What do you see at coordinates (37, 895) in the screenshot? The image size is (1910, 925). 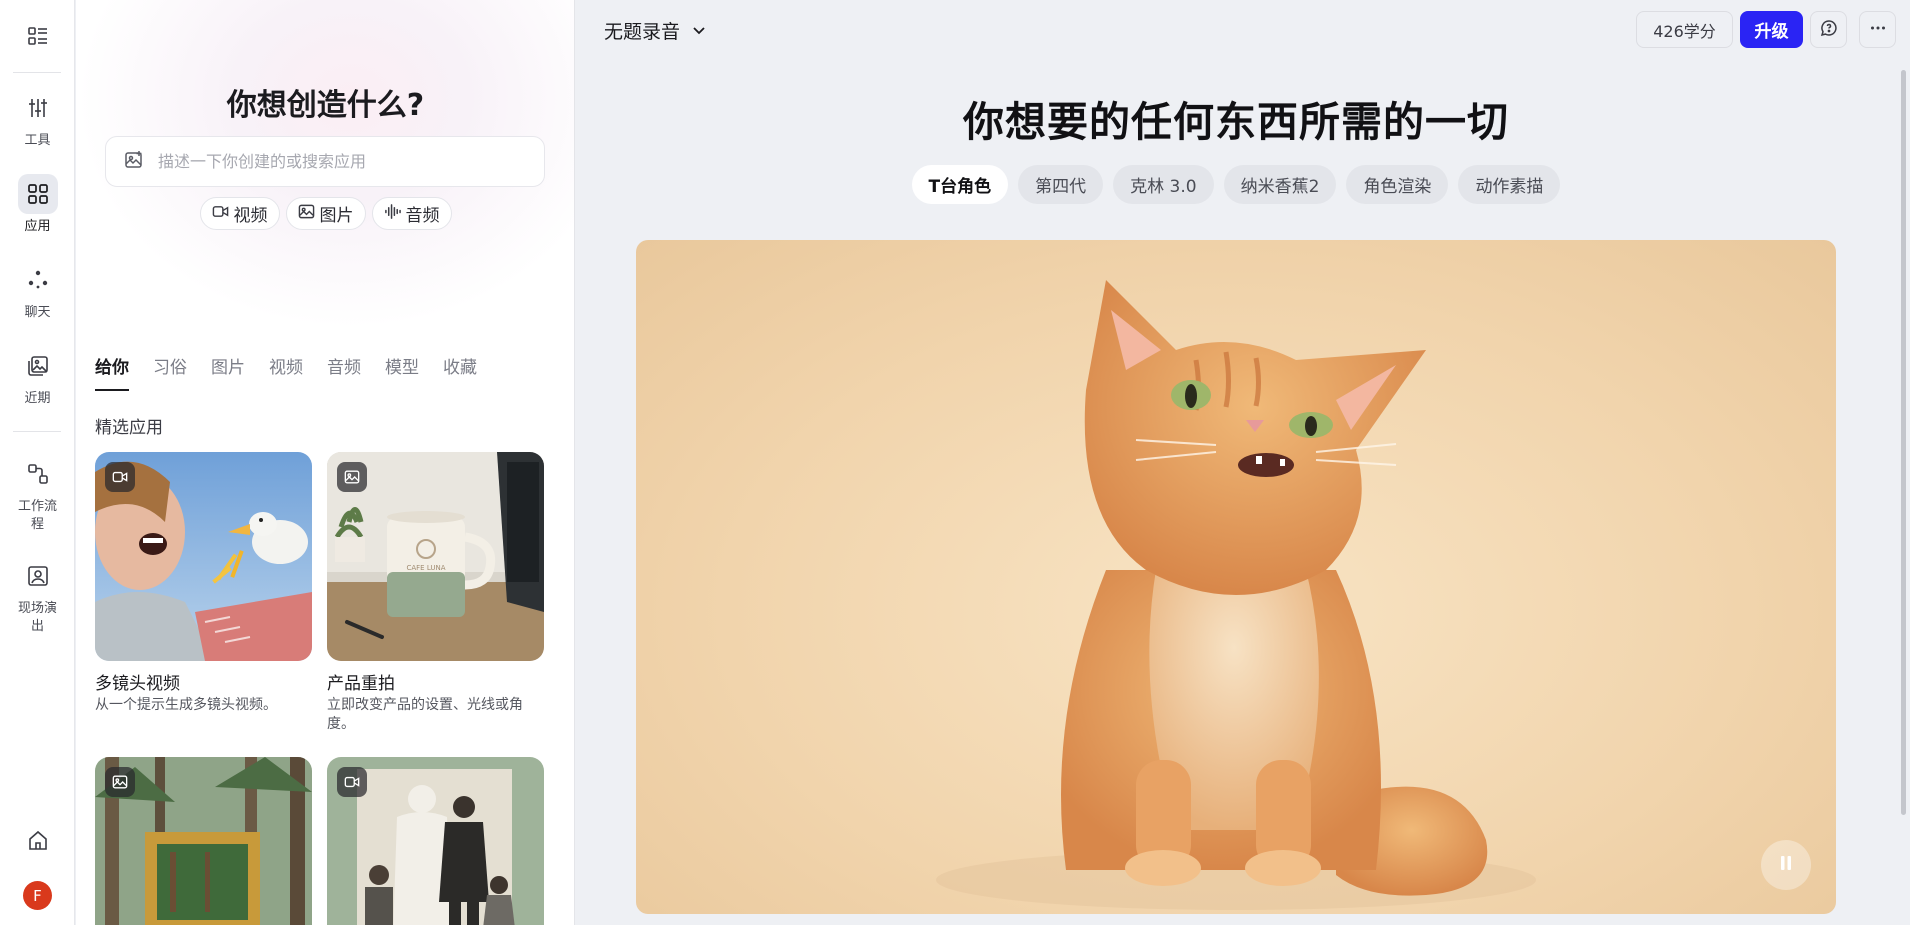 I see `user-avatar: F` at bounding box center [37, 895].